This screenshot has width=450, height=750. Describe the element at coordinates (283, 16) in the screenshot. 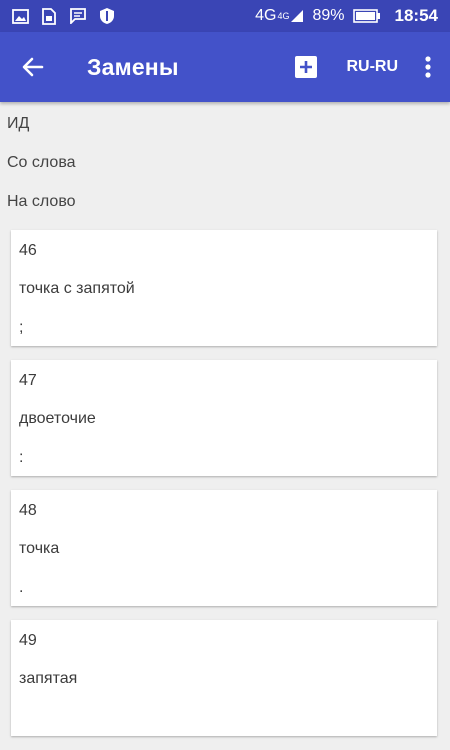

I see `network-sup-label: 4G` at that location.